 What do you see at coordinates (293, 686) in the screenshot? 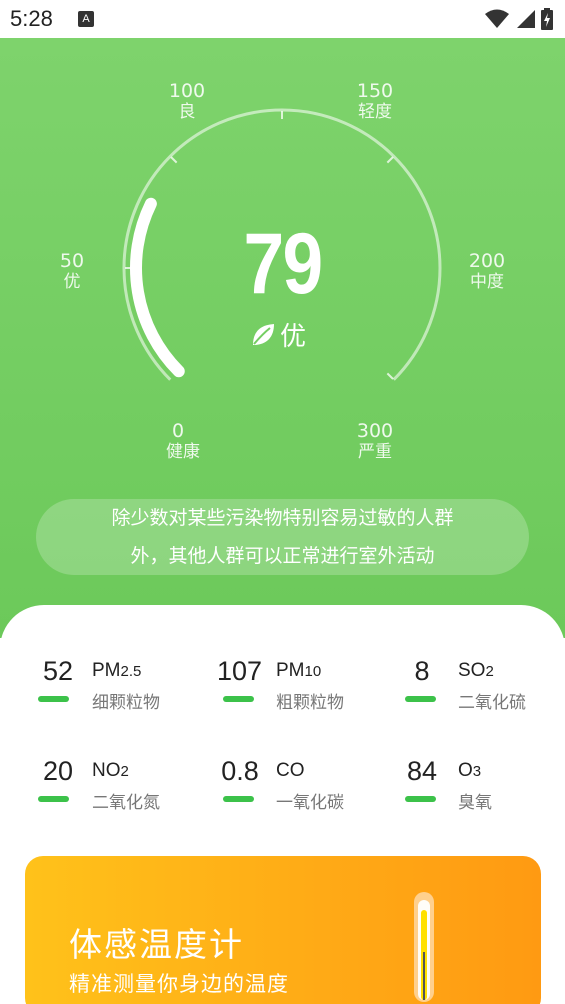
I see `pollutant-pm10: 107 PM10 粗颗粒物` at bounding box center [293, 686].